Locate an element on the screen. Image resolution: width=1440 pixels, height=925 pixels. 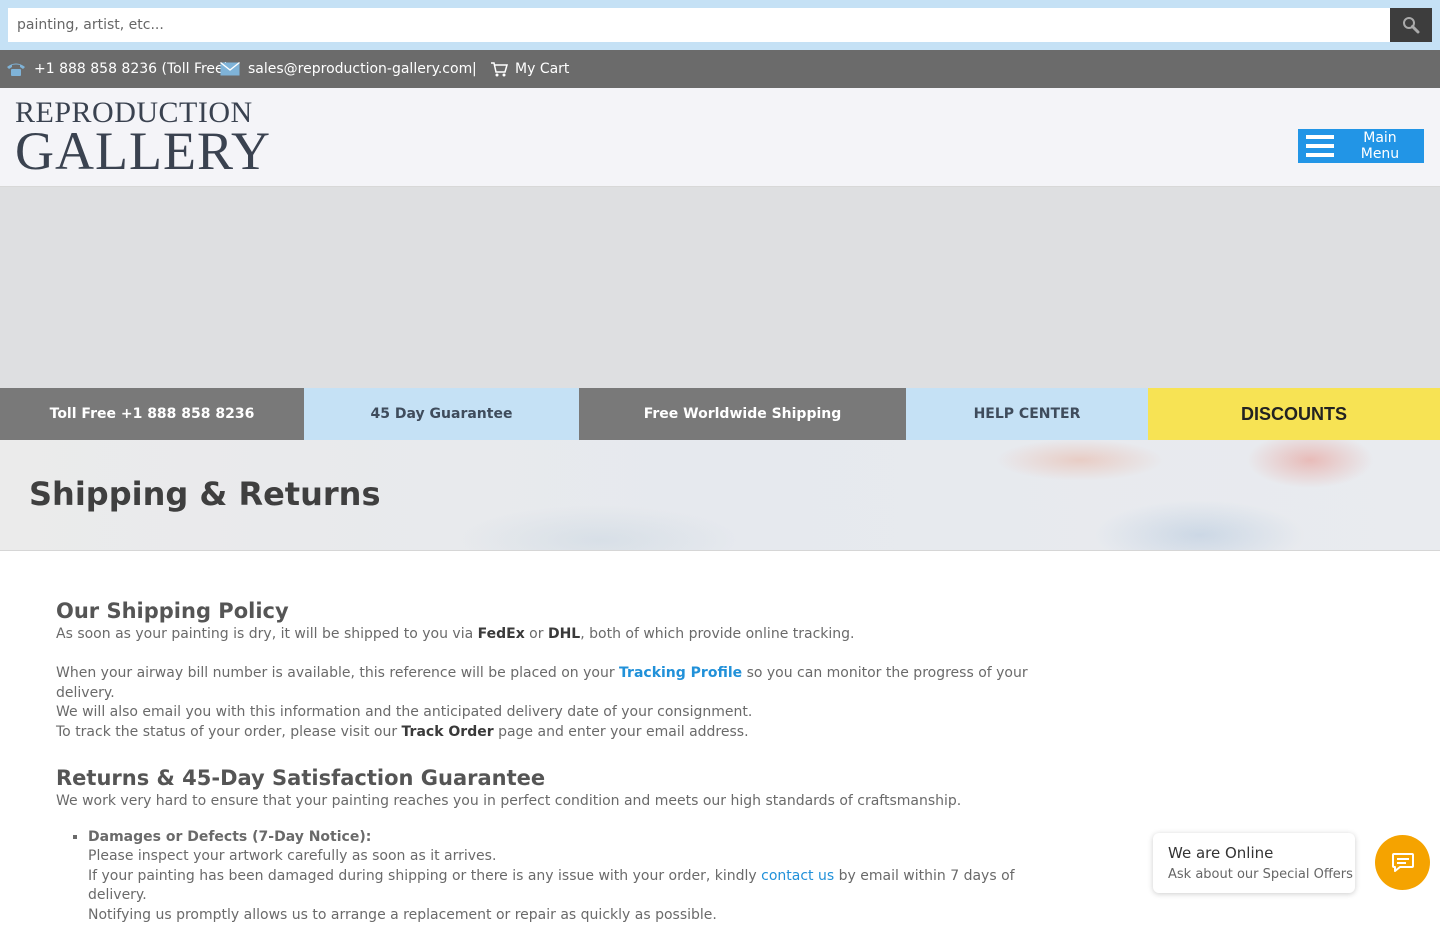
search-input is located at coordinates (699, 25).